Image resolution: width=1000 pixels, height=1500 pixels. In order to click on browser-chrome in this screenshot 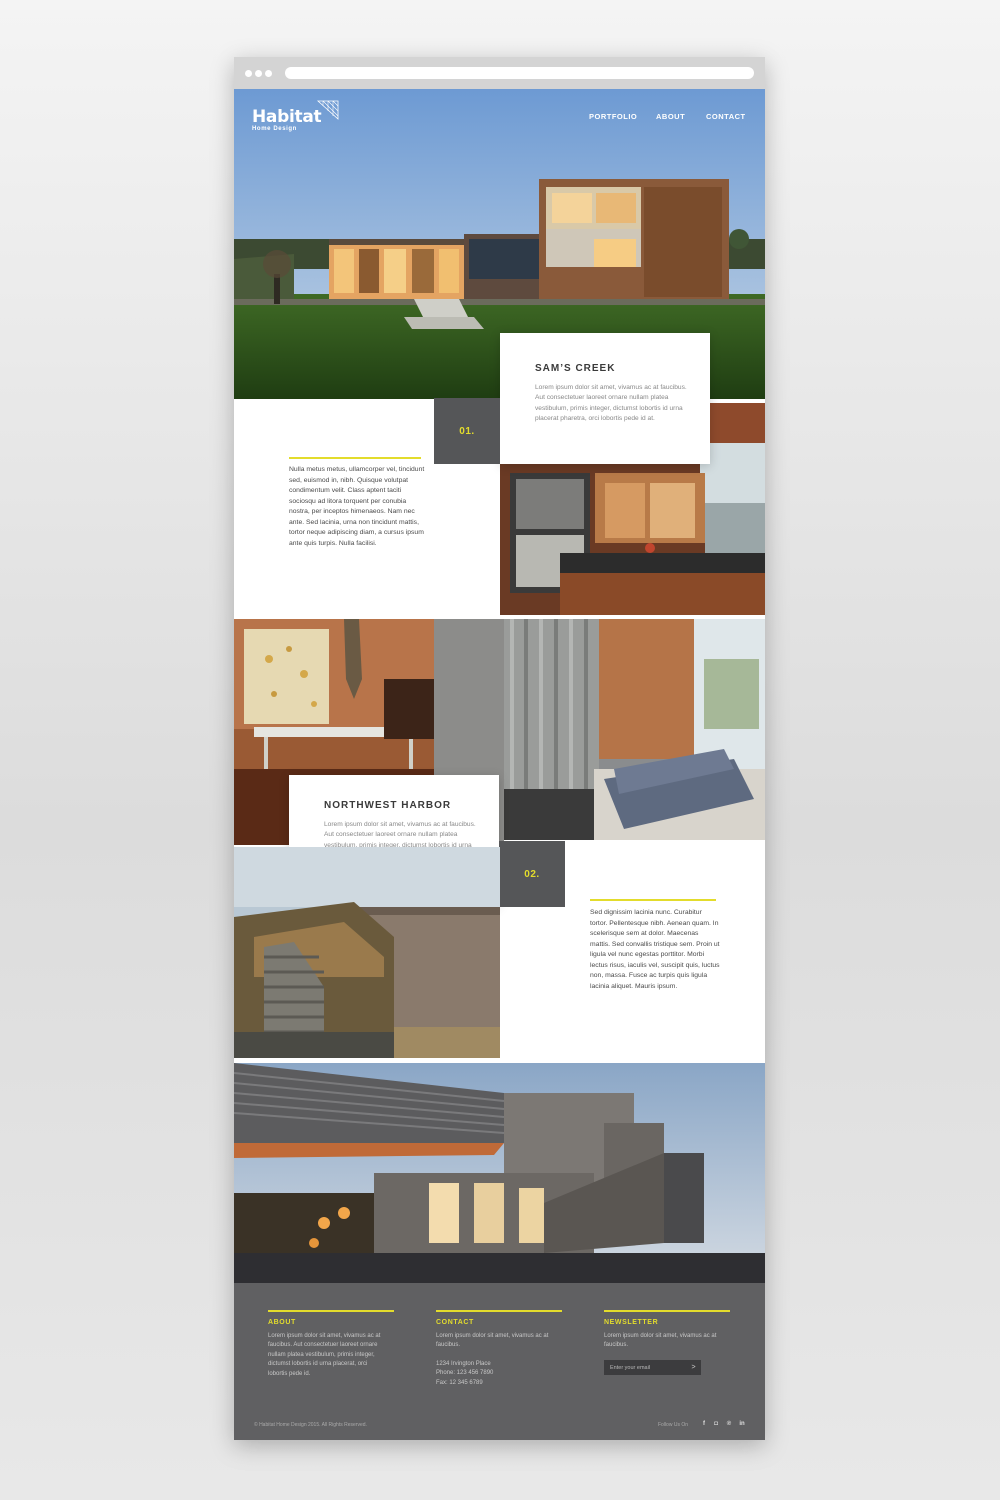, I will do `click(499, 73)`.